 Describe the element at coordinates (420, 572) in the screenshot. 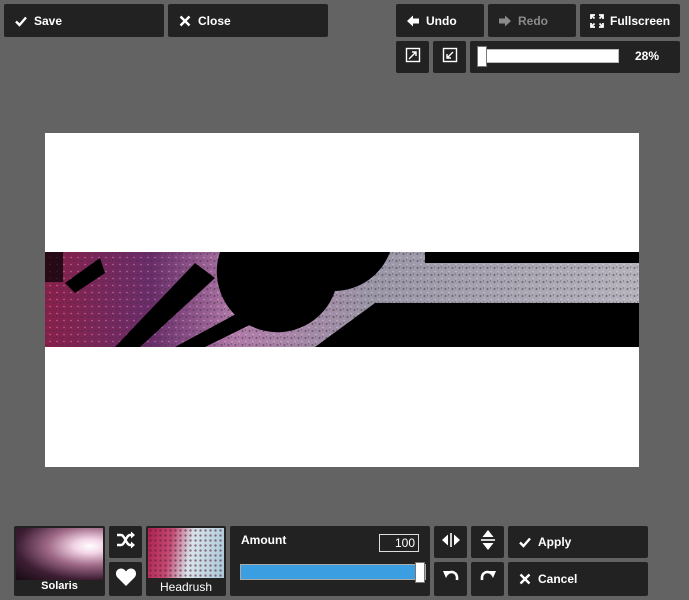

I see `amount-slider-handle` at that location.